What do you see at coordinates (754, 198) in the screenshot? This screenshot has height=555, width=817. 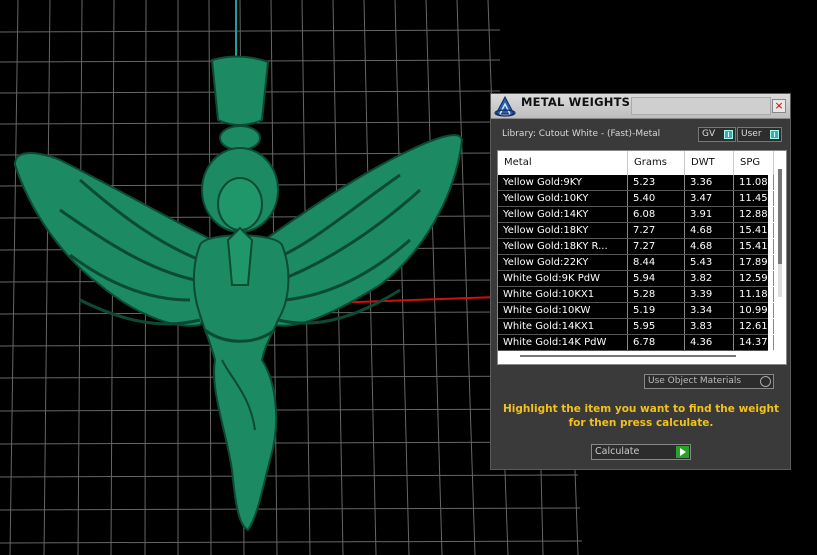 I see `spg-cell: 11.45` at bounding box center [754, 198].